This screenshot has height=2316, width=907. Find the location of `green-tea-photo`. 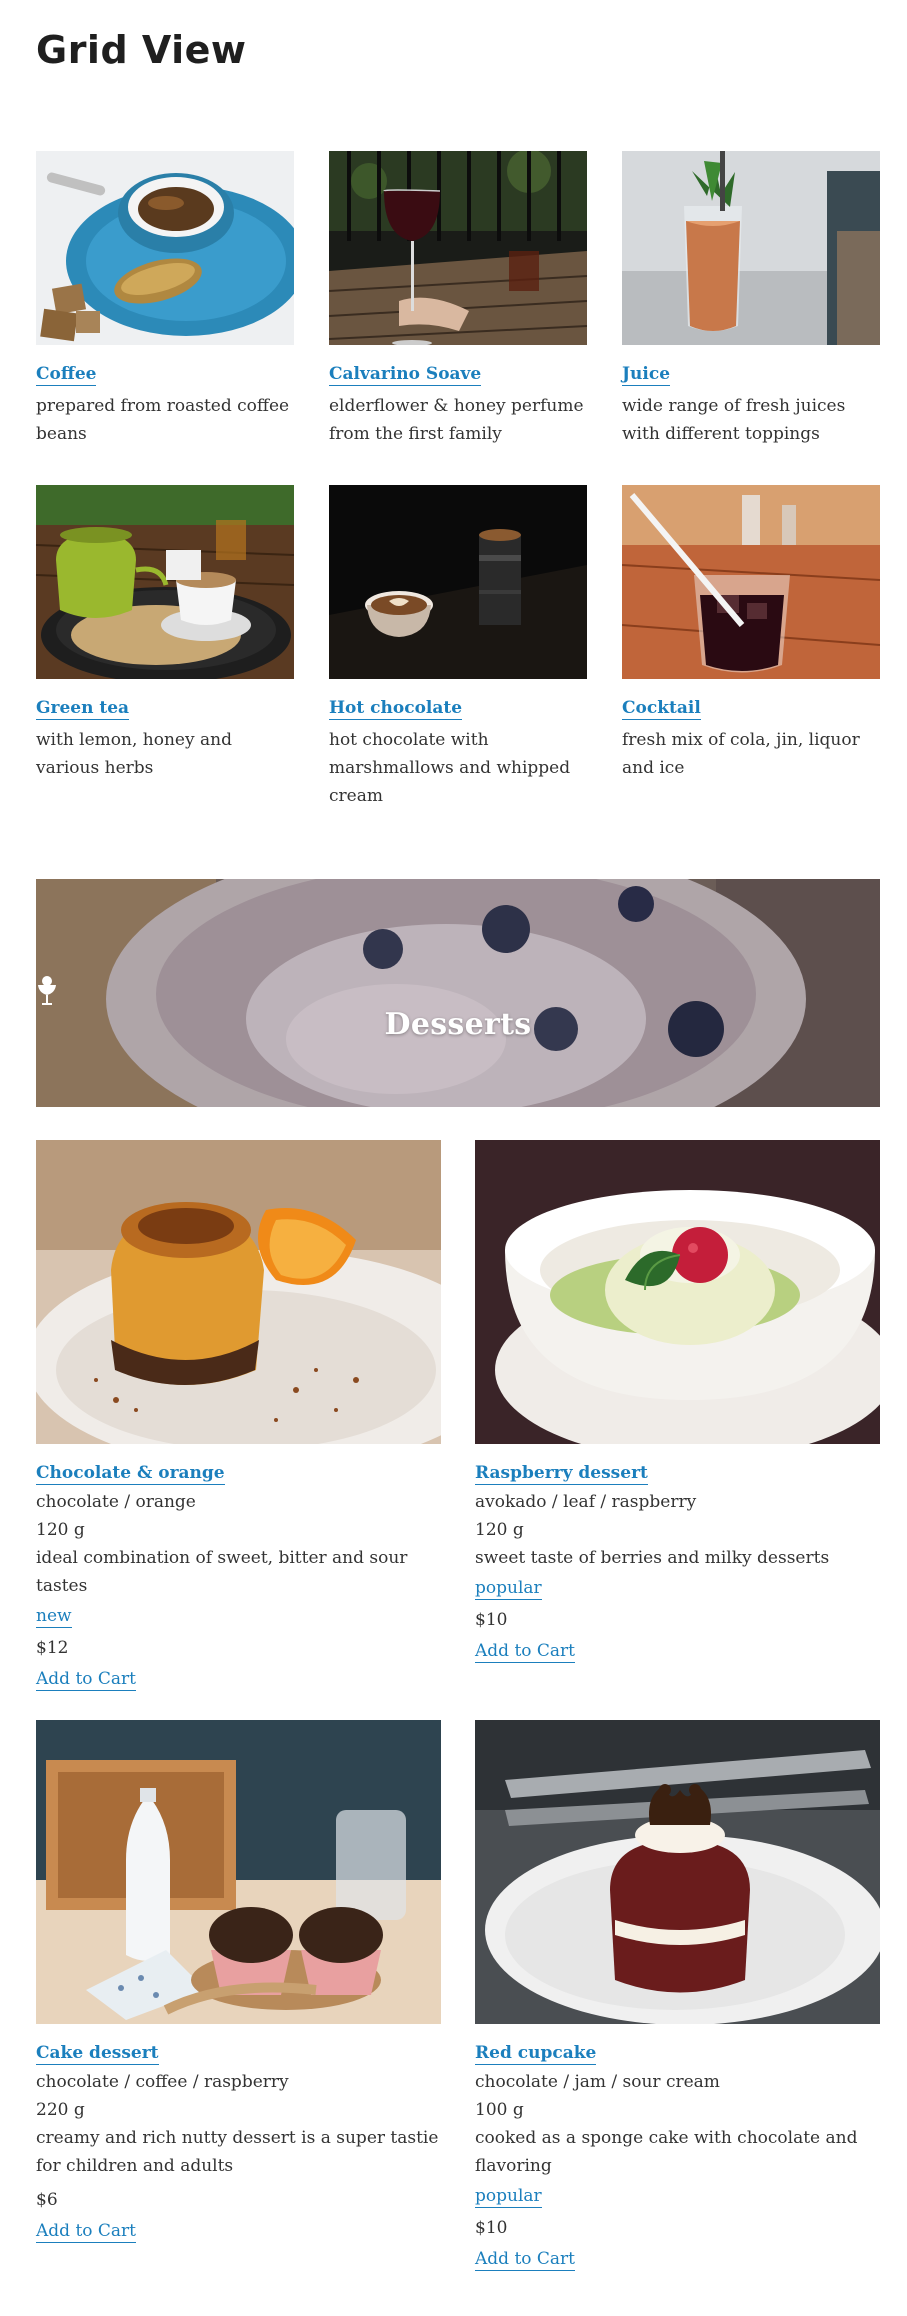

green-tea-photo is located at coordinates (165, 582).